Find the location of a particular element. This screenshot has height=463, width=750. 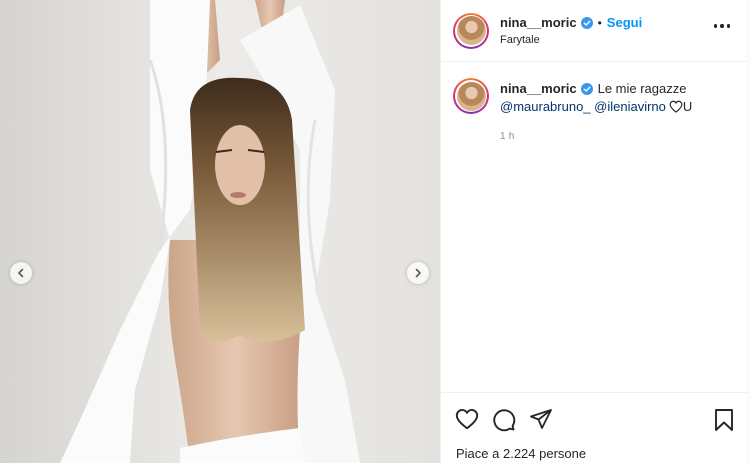

more-horizontal-icon is located at coordinates (715, 26).